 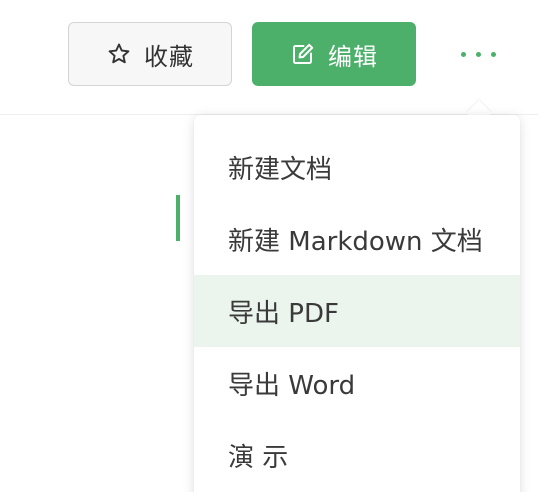 I want to click on menu-item-export-pdf: 导出 PDF, so click(x=357, y=311).